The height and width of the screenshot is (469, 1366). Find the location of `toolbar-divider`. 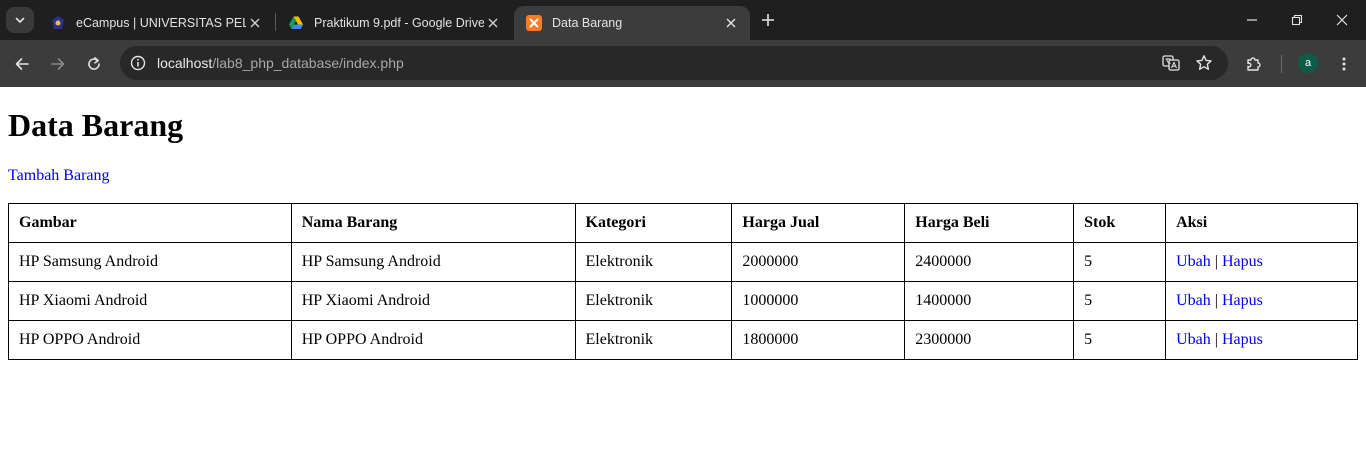

toolbar-divider is located at coordinates (1281, 64).